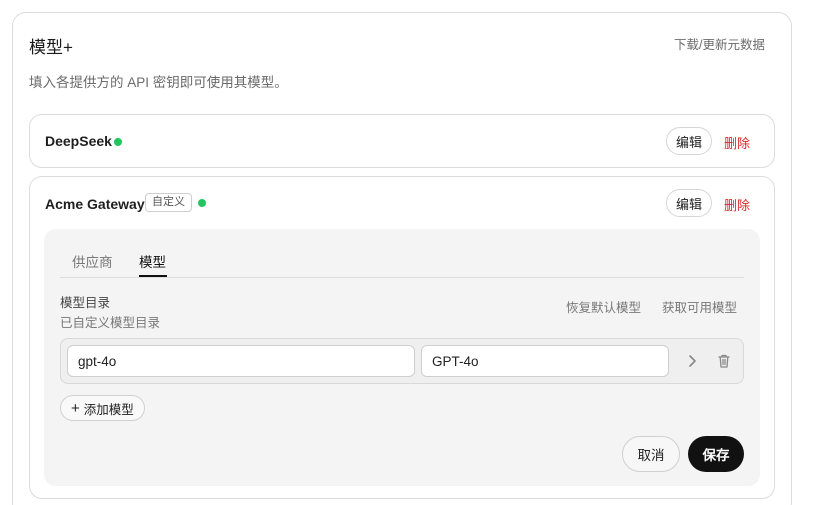 The image size is (820, 505). I want to click on provider-card-deepseek: DeepSeek 编辑 删除, so click(402, 141).